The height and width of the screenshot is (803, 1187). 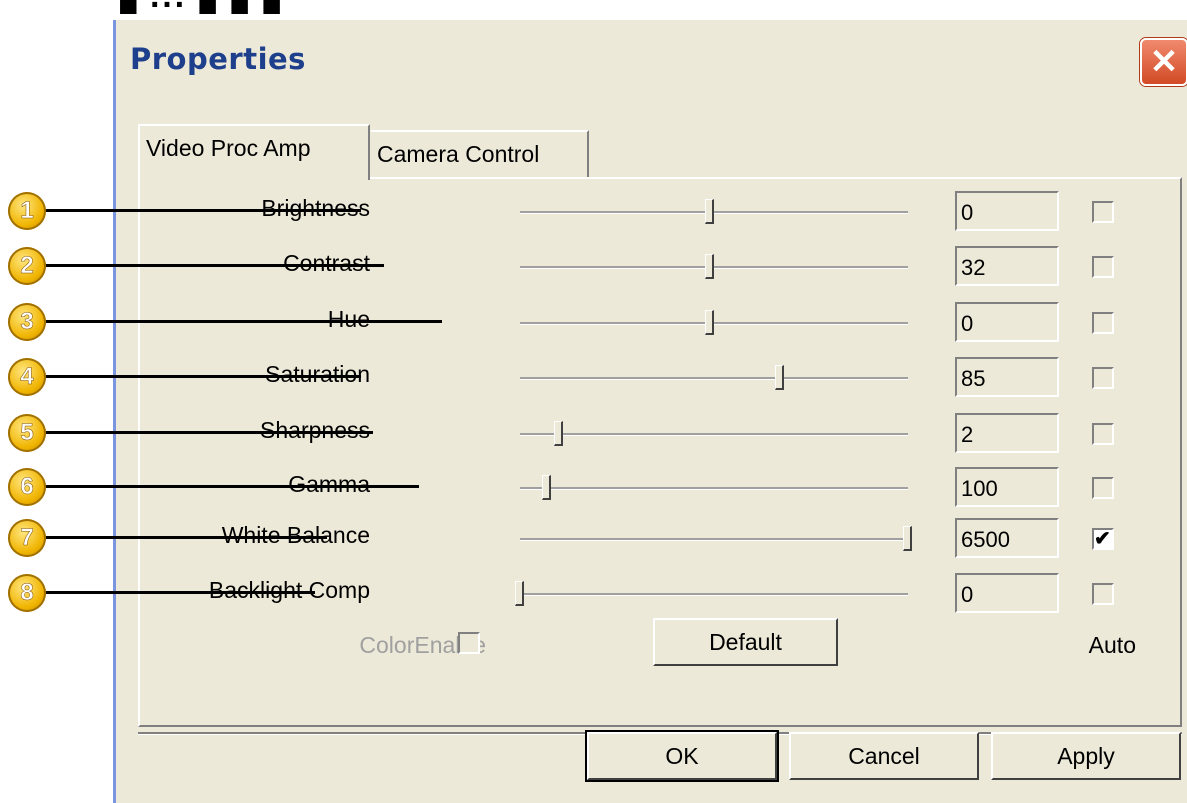 I want to click on callout-number: 8, so click(x=27, y=593).